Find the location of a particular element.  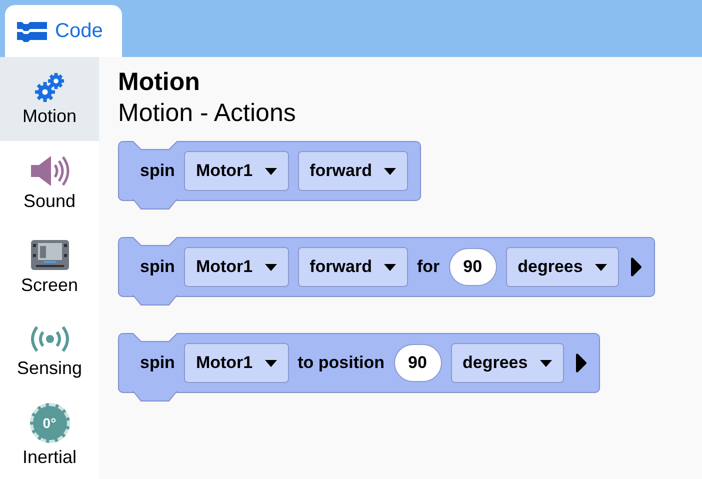

block-label: to position is located at coordinates (341, 363).